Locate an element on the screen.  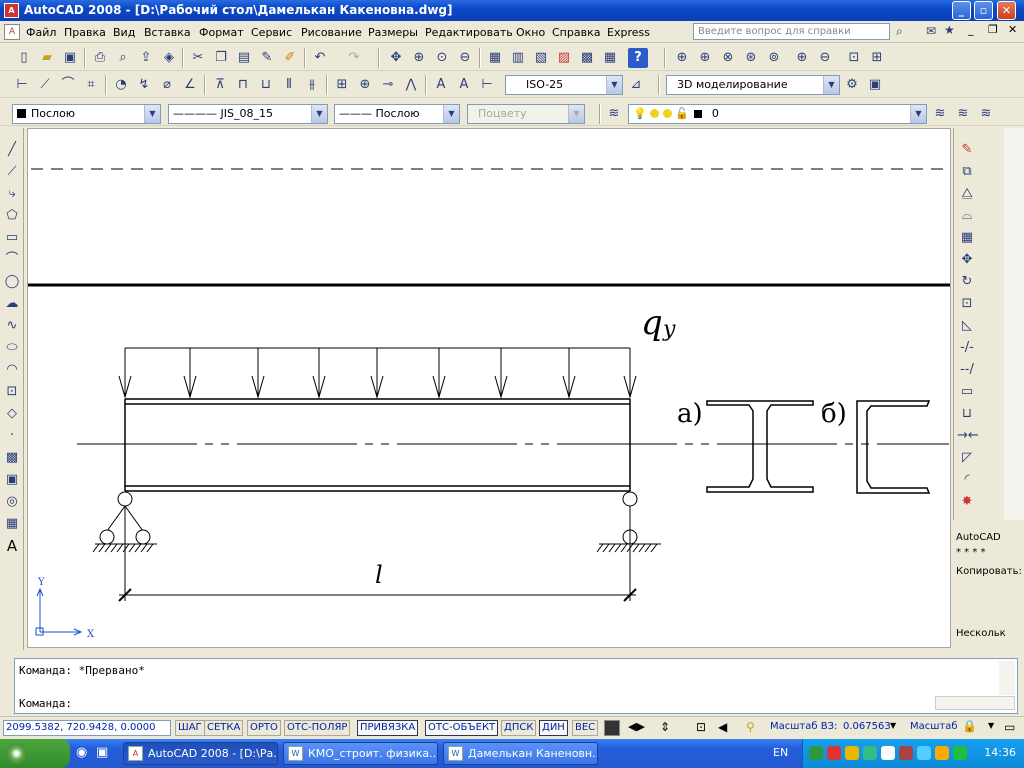
scale-dropdown-icon: ▼ is located at coordinates (893, 725).